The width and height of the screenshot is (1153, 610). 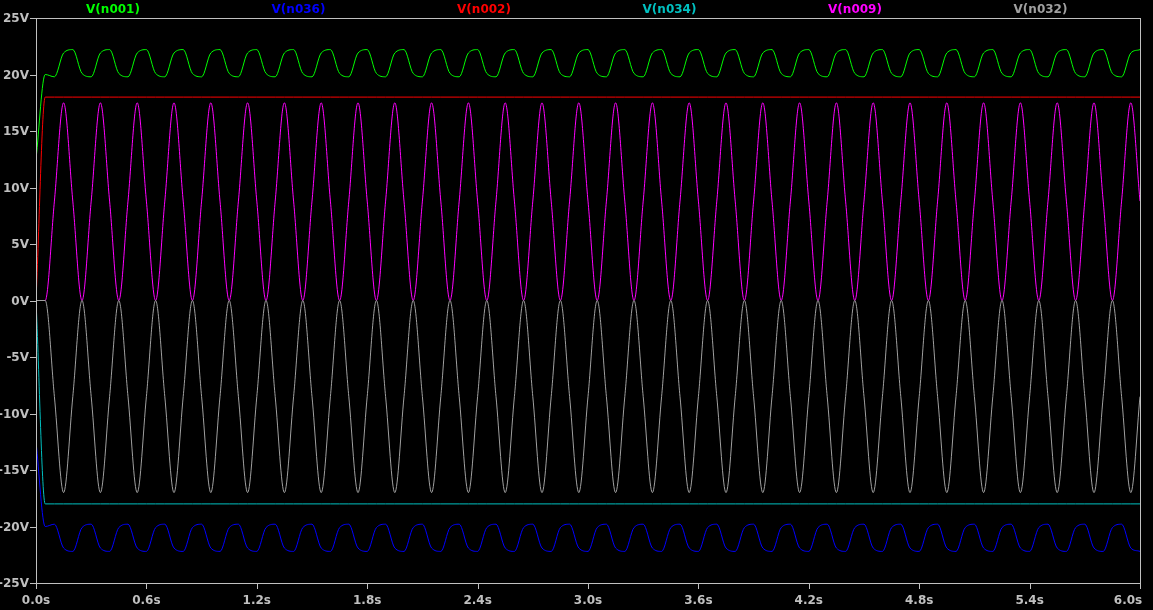 What do you see at coordinates (298, 9) in the screenshot?
I see `series-label: V(n036)` at bounding box center [298, 9].